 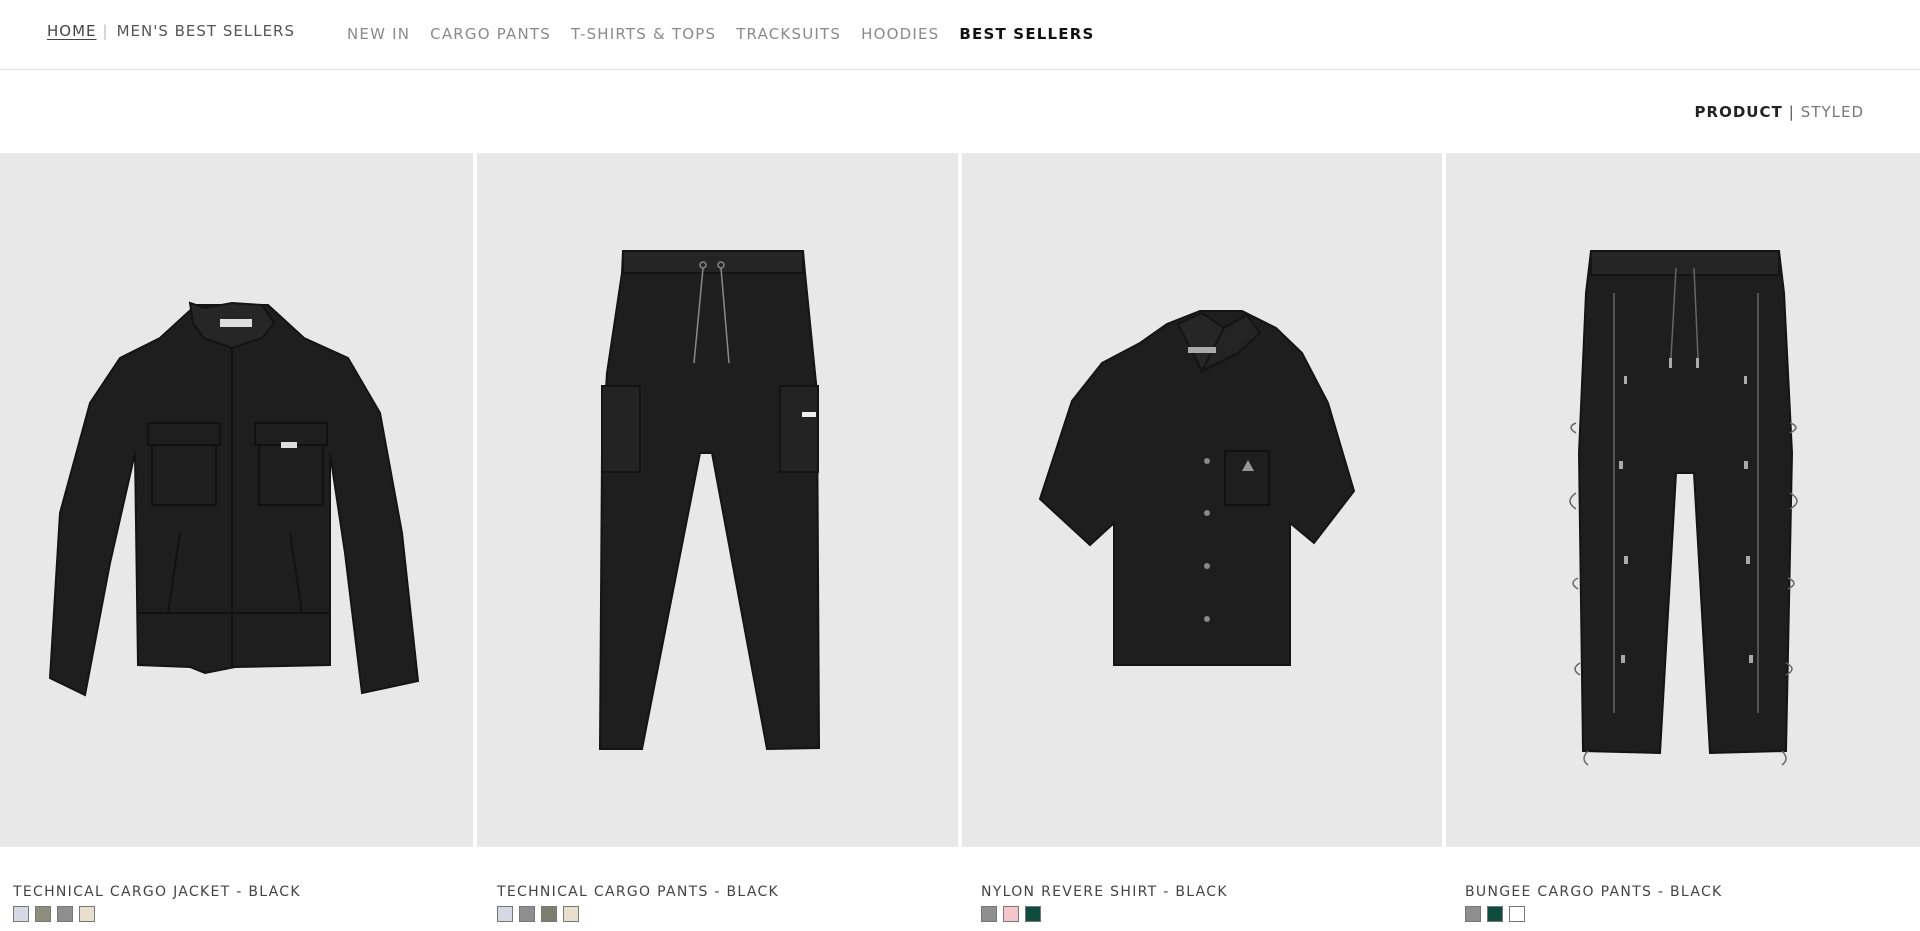 What do you see at coordinates (1594, 892) in the screenshot?
I see `product-name-link: BUNGEE CARGO PANTS - BLACK` at bounding box center [1594, 892].